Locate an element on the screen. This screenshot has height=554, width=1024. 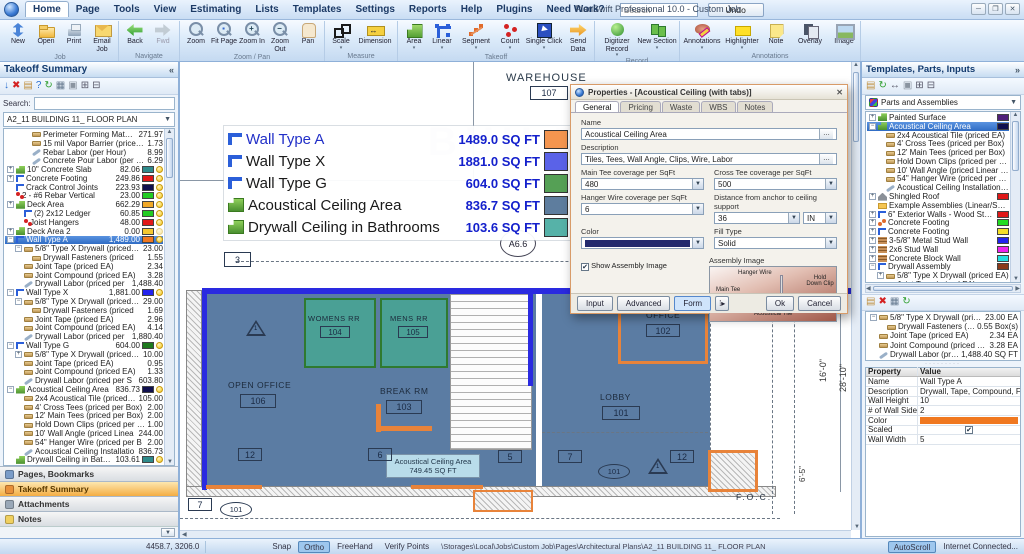
templates-hscrollbar: ◀ ▶ is located at coordinates (943, 288).